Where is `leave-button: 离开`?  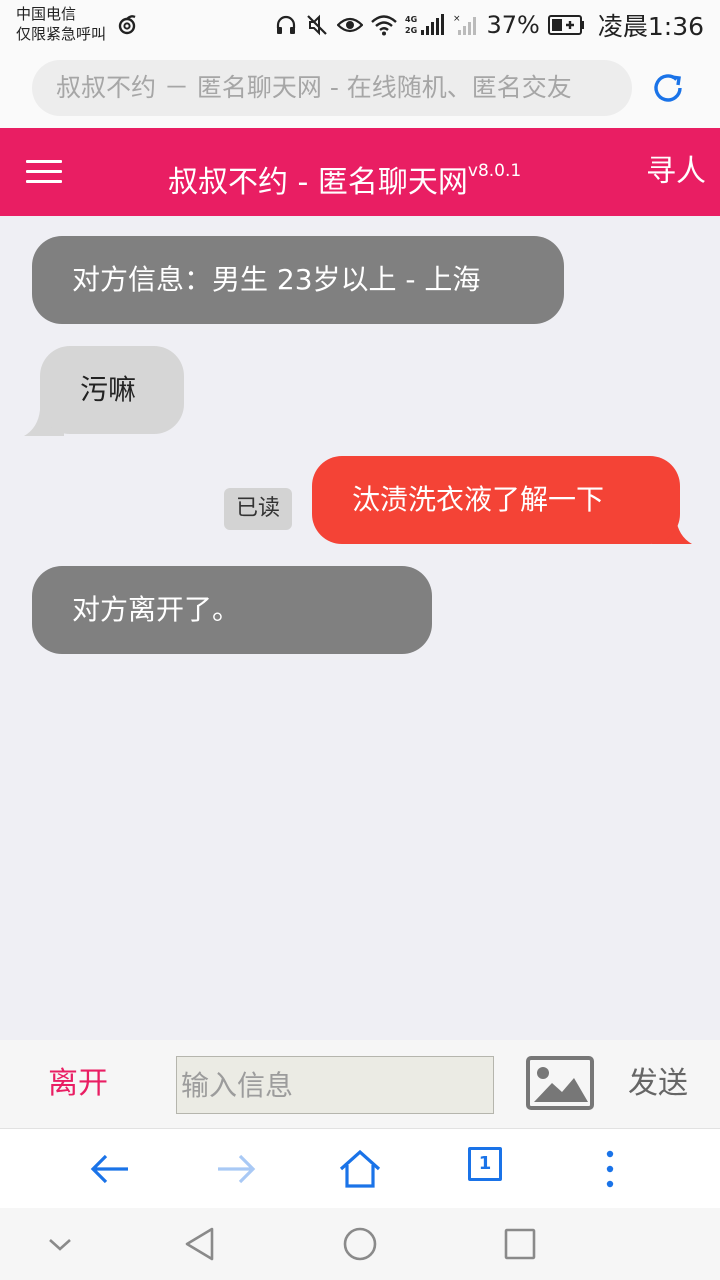
leave-button: 离开 is located at coordinates (78, 1084).